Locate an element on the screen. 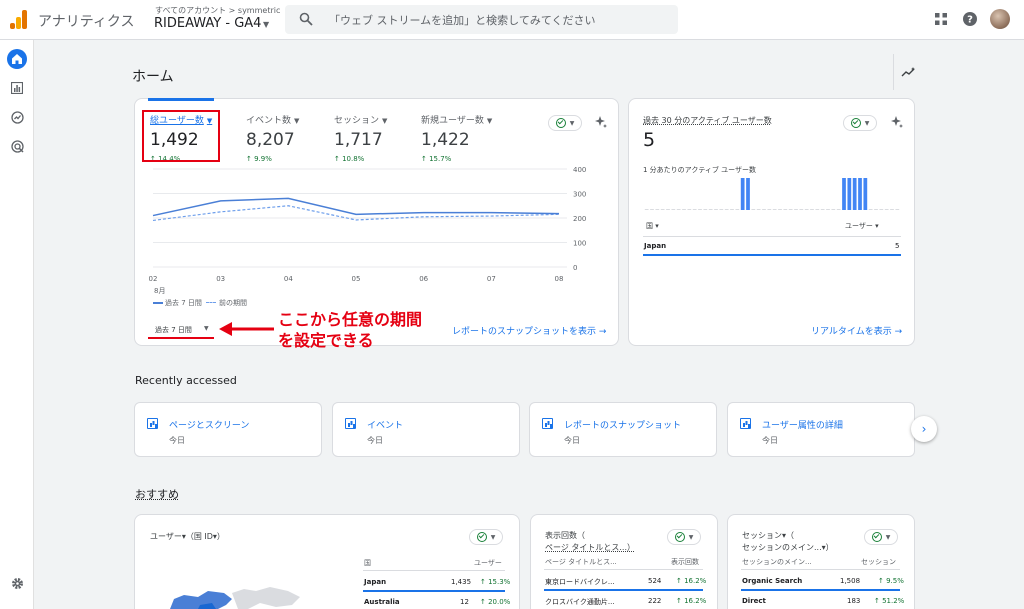 This screenshot has width=1024, height=609. recent-item-events: イベント 今日 is located at coordinates (426, 429).